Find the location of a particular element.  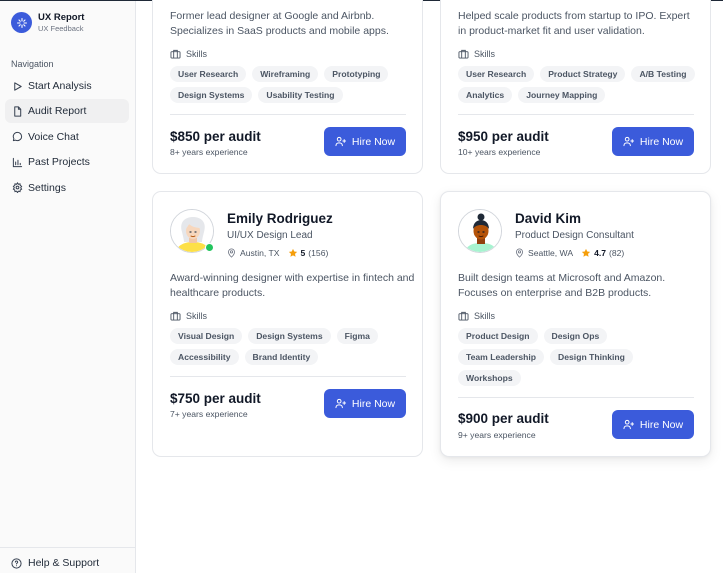

skill-chip: Product Strategy is located at coordinates (583, 74).